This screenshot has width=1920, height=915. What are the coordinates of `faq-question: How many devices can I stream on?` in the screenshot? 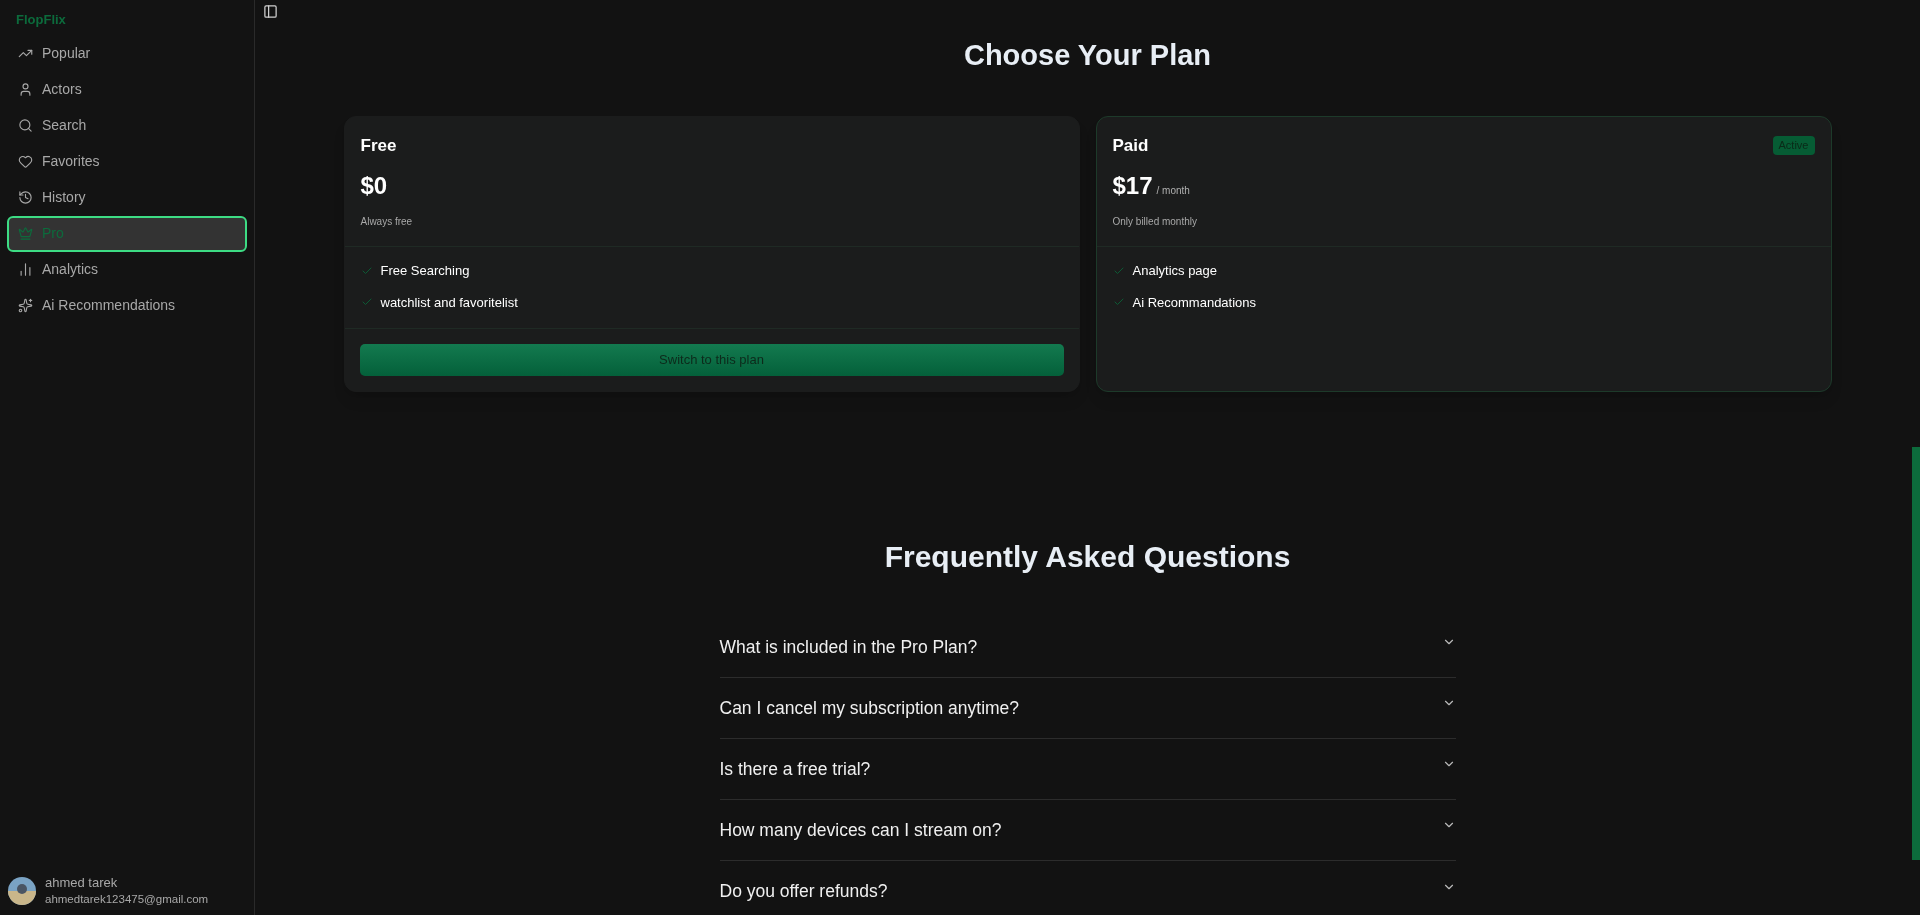 It's located at (1087, 830).